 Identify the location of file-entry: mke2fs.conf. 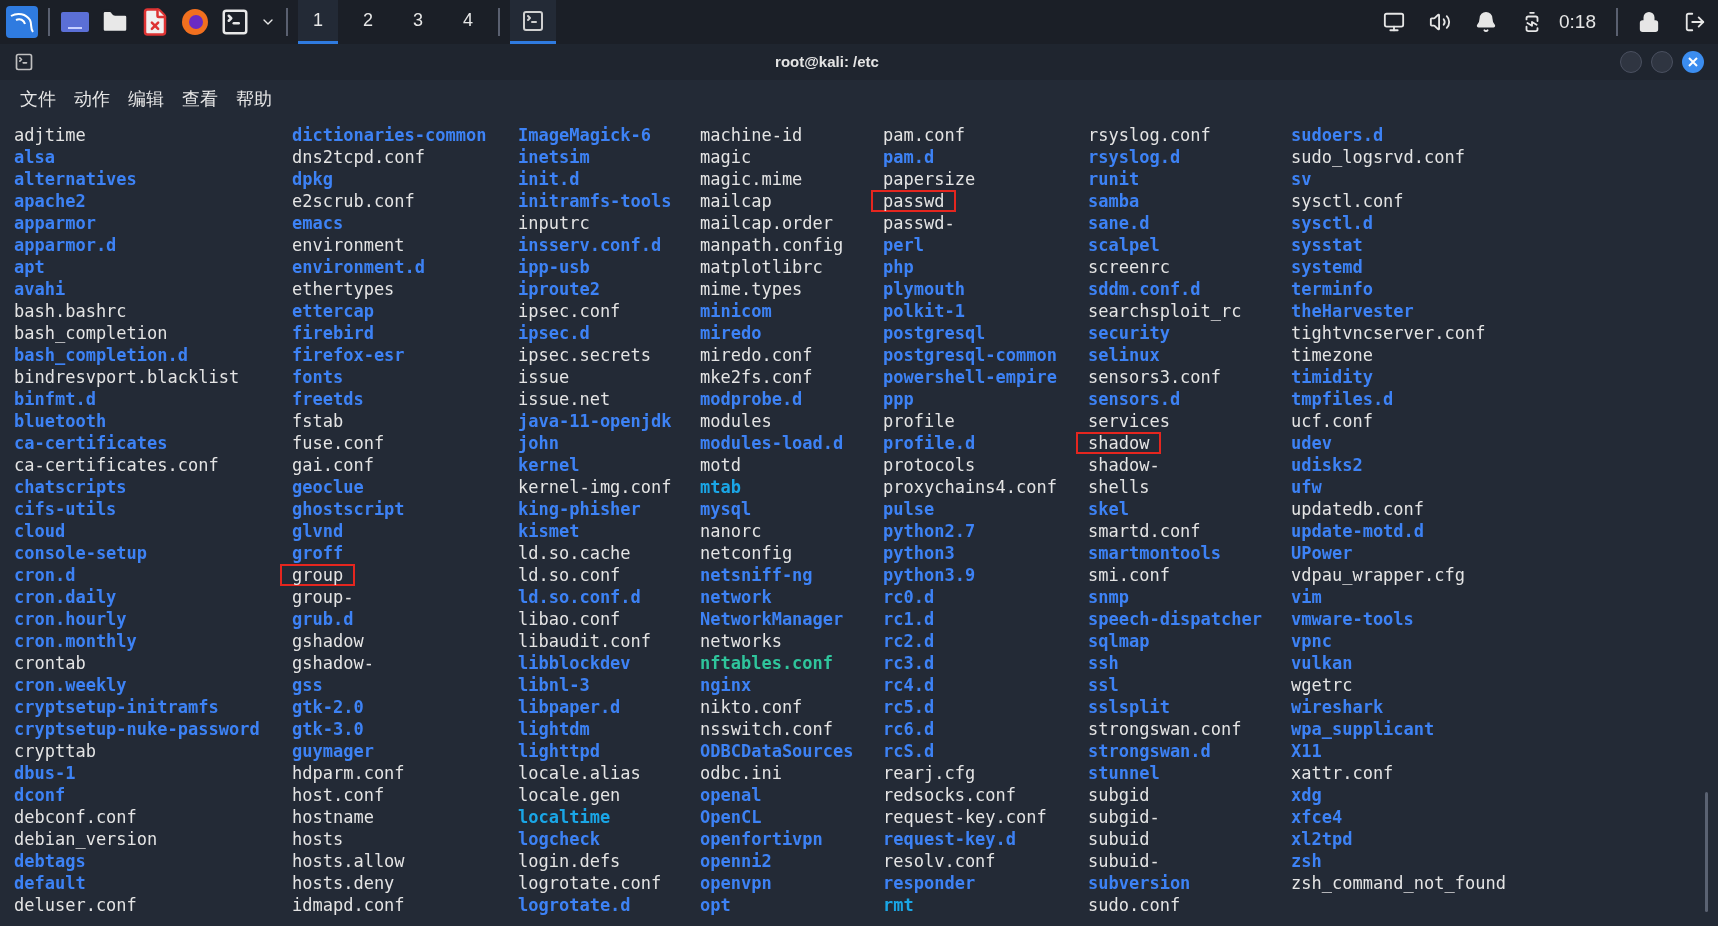
(756, 377).